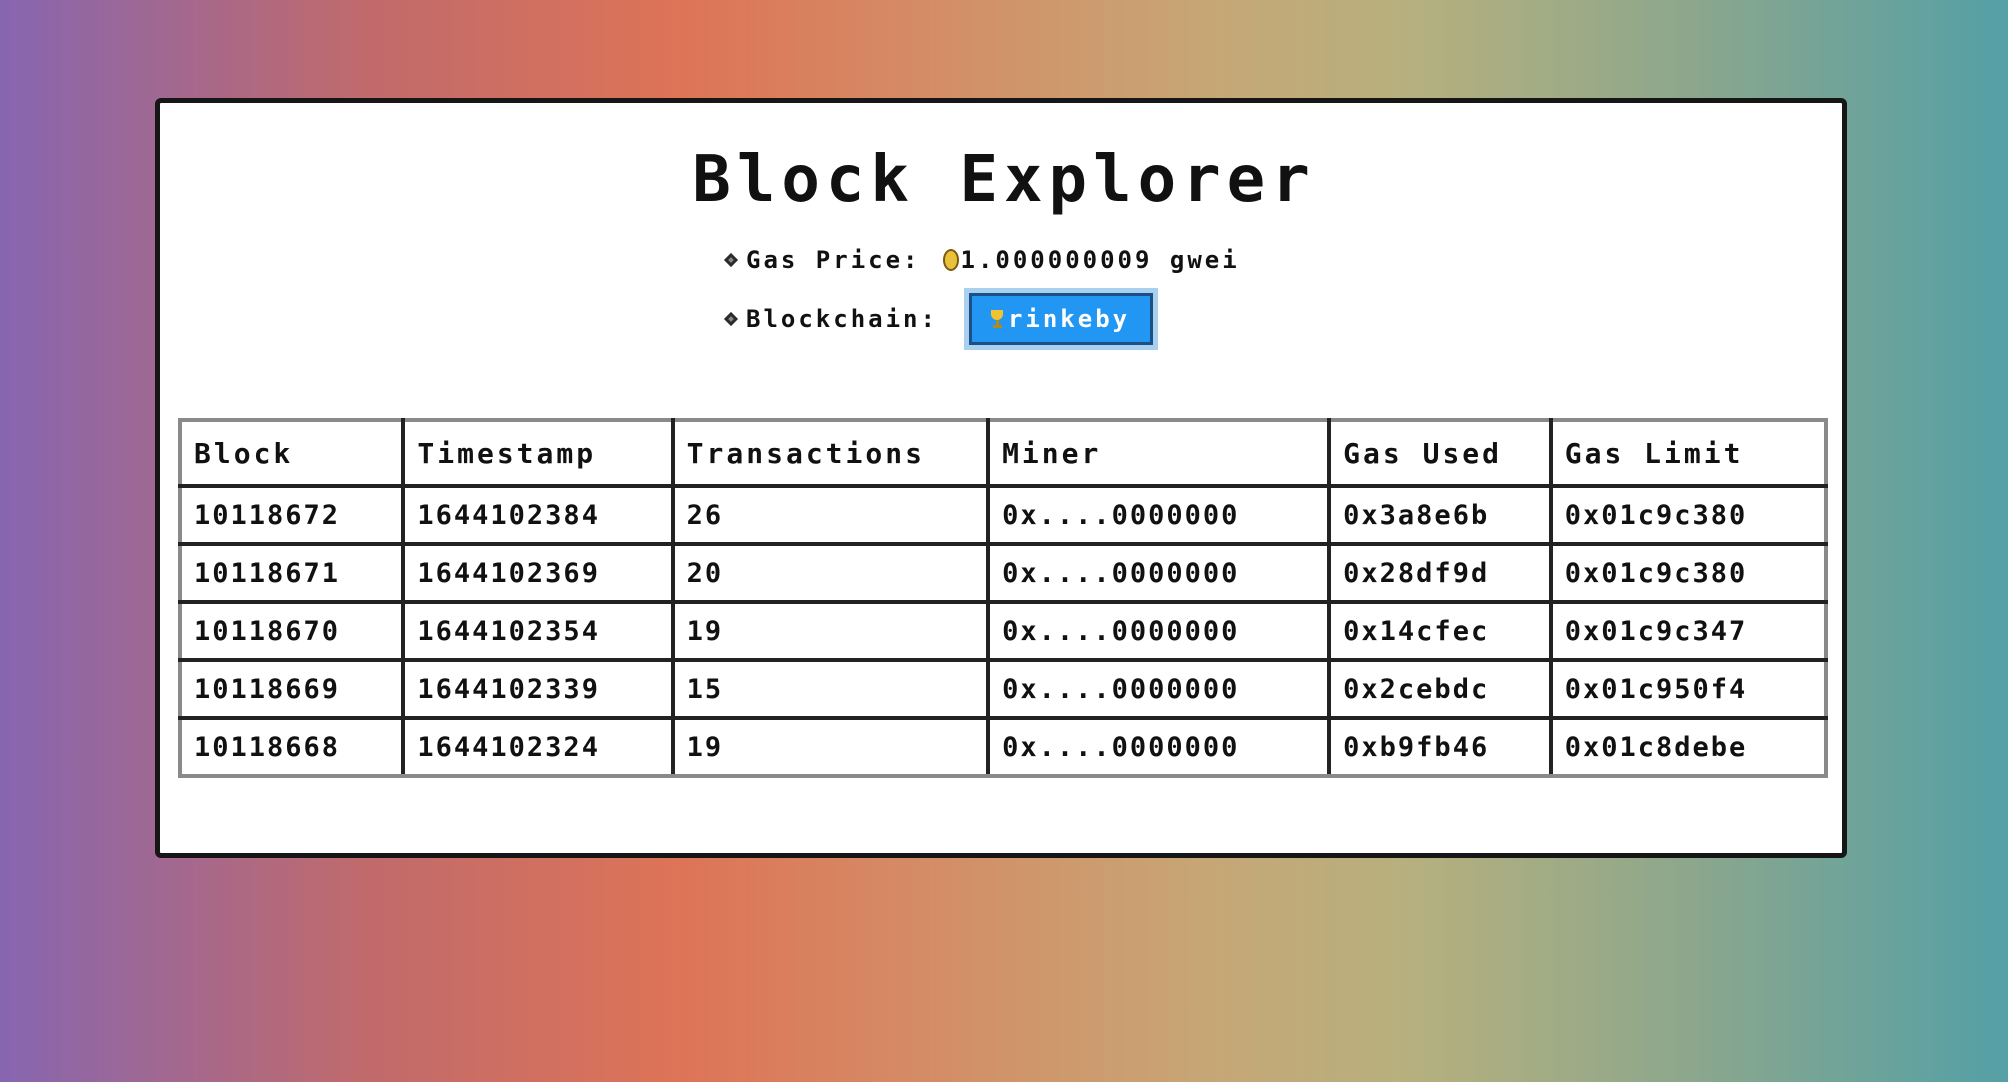  Describe the element at coordinates (291, 515) in the screenshot. I see `cell-block: 10118672` at that location.